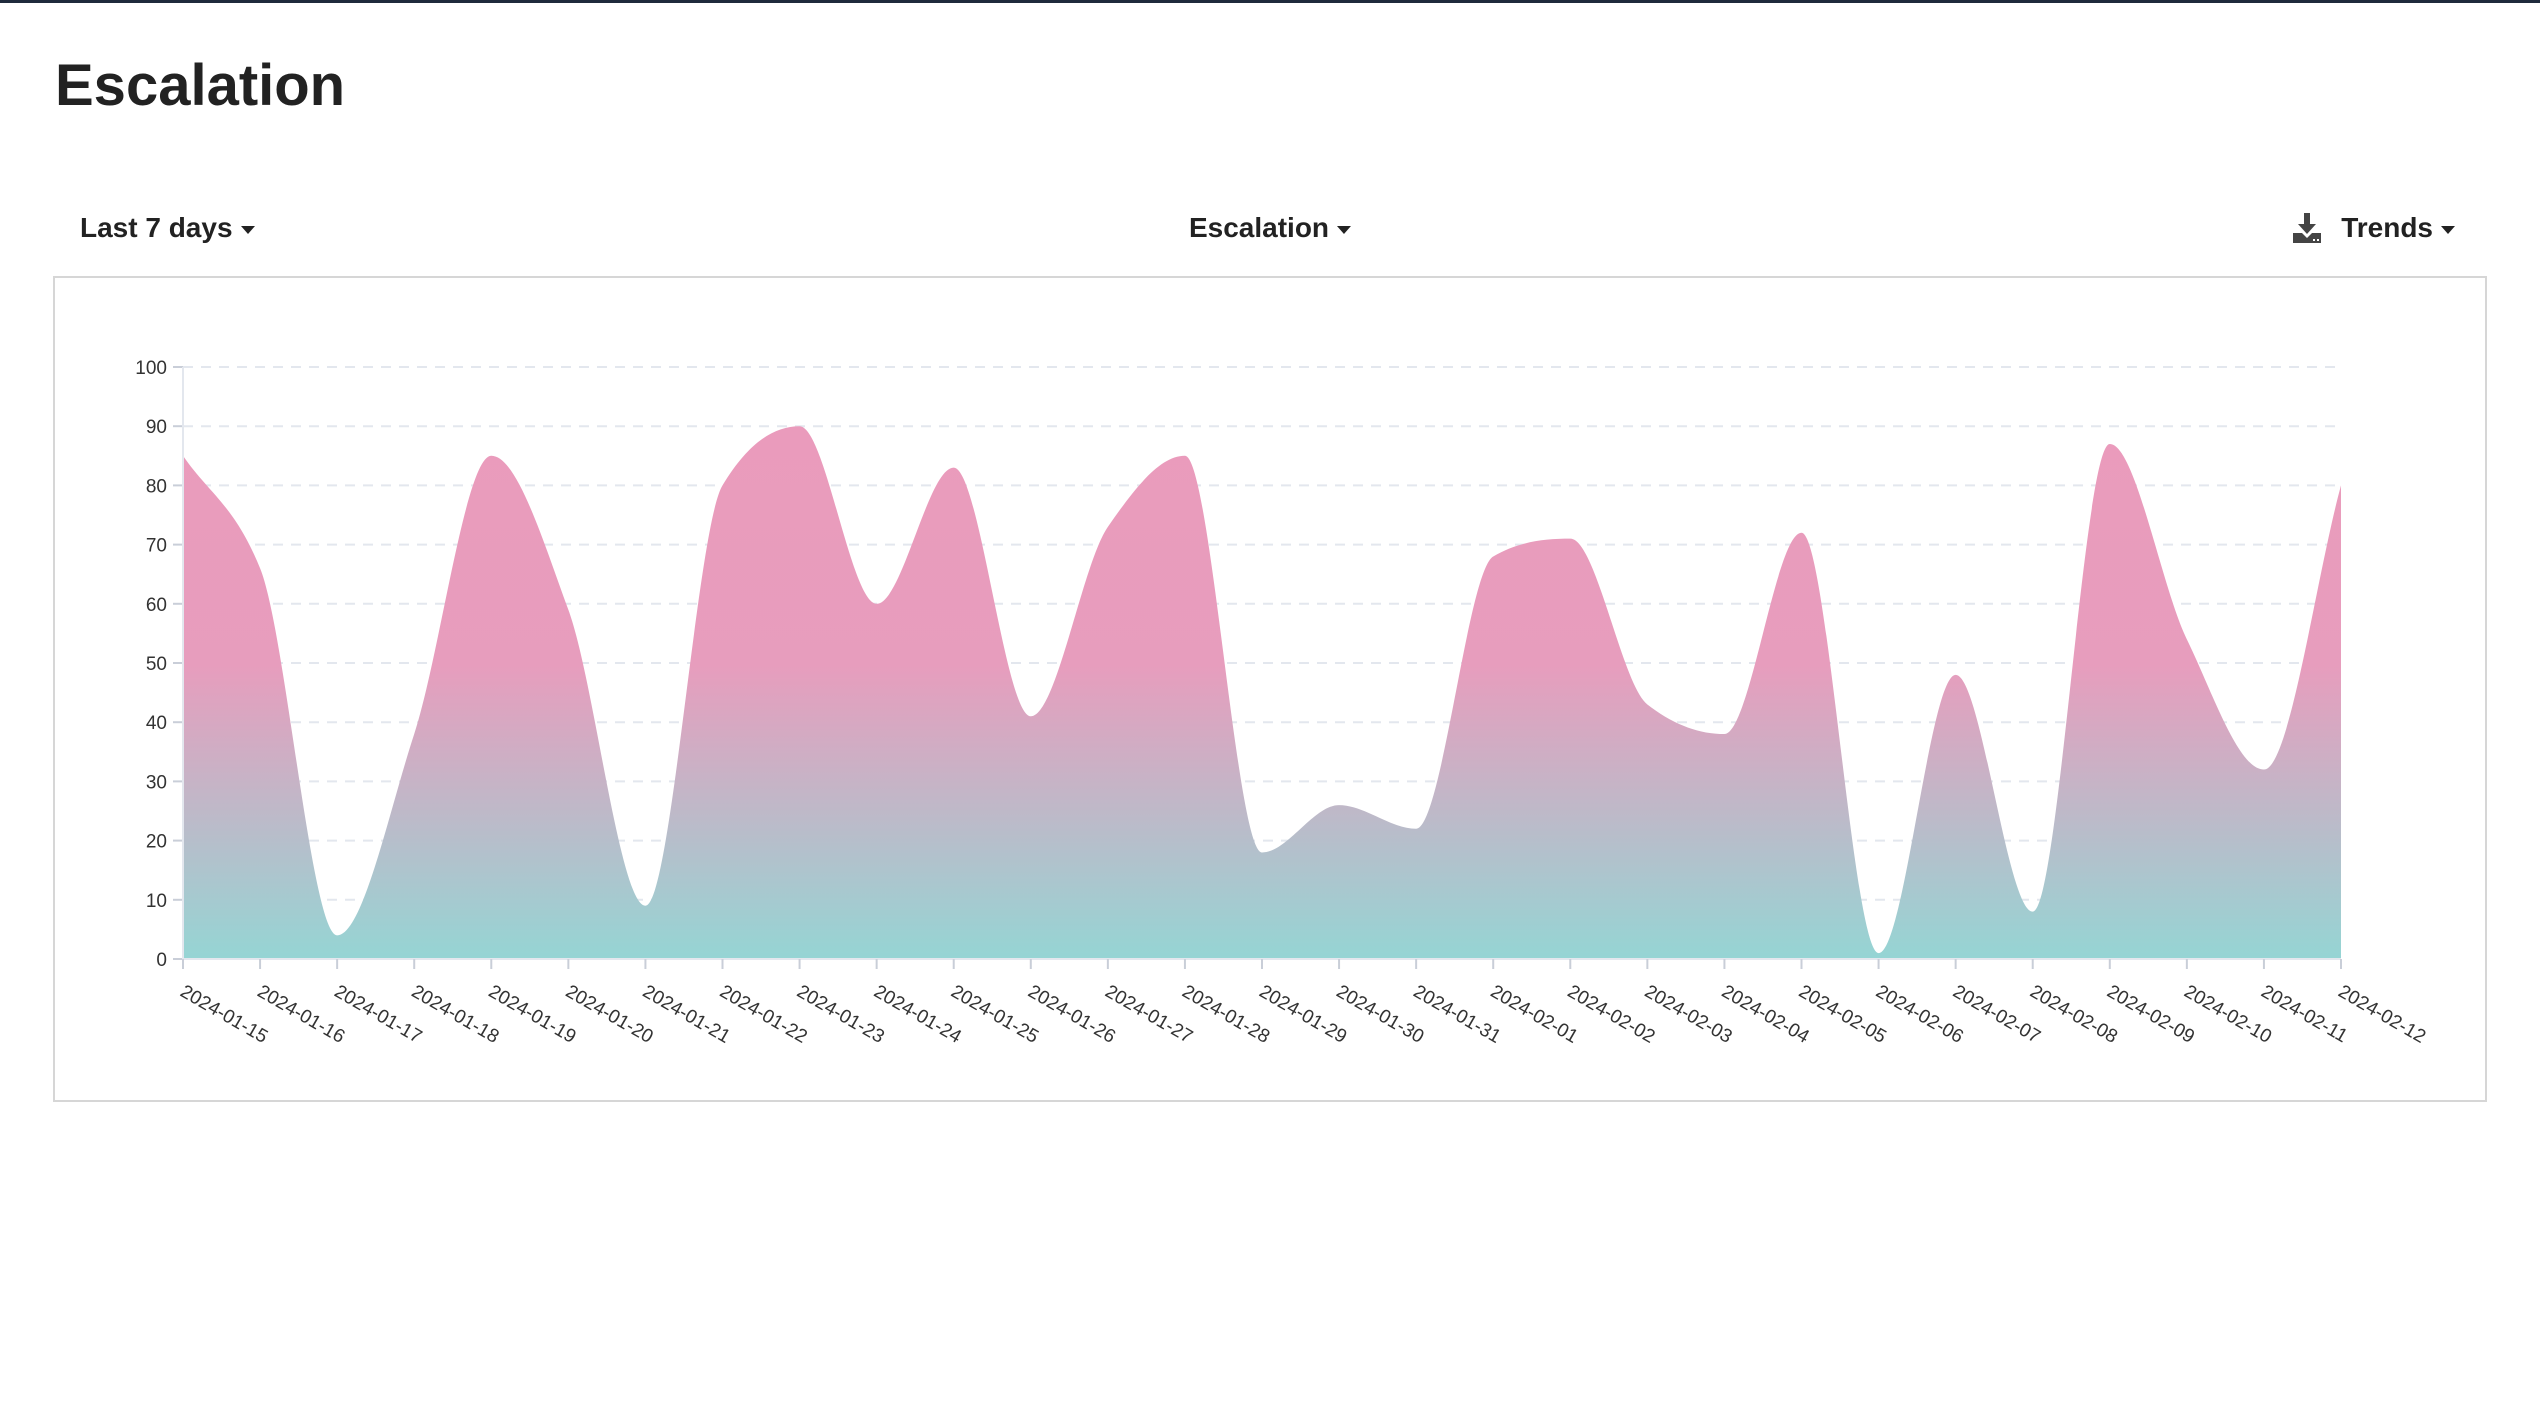 This screenshot has height=1402, width=2540. What do you see at coordinates (1611, 1014) in the screenshot?
I see `x-tick-label: 2024-02-02` at bounding box center [1611, 1014].